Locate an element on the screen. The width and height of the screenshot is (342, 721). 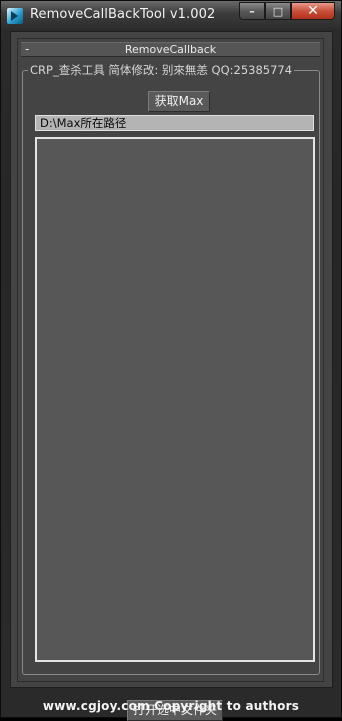
groupbox-label: CRP_查杀工具 简体修改: 别來無恙 QQ:25385774 is located at coordinates (161, 70).